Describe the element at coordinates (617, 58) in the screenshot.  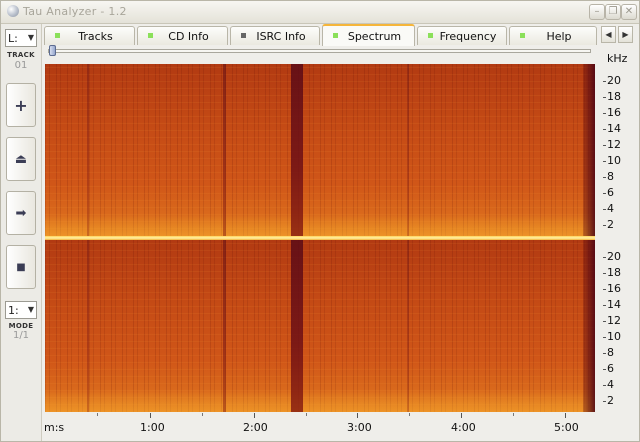
I see `frequency-unit-label: kHz` at that location.